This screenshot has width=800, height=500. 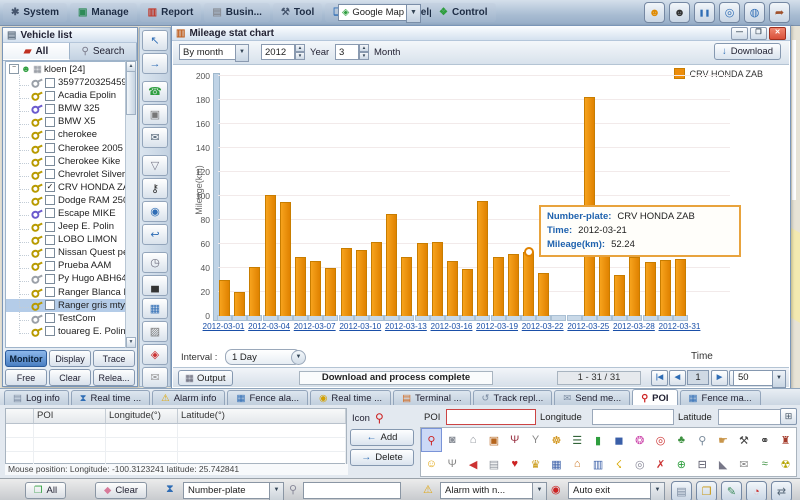 I want to click on pause-icon: ❚❚, so click(x=704, y=12).